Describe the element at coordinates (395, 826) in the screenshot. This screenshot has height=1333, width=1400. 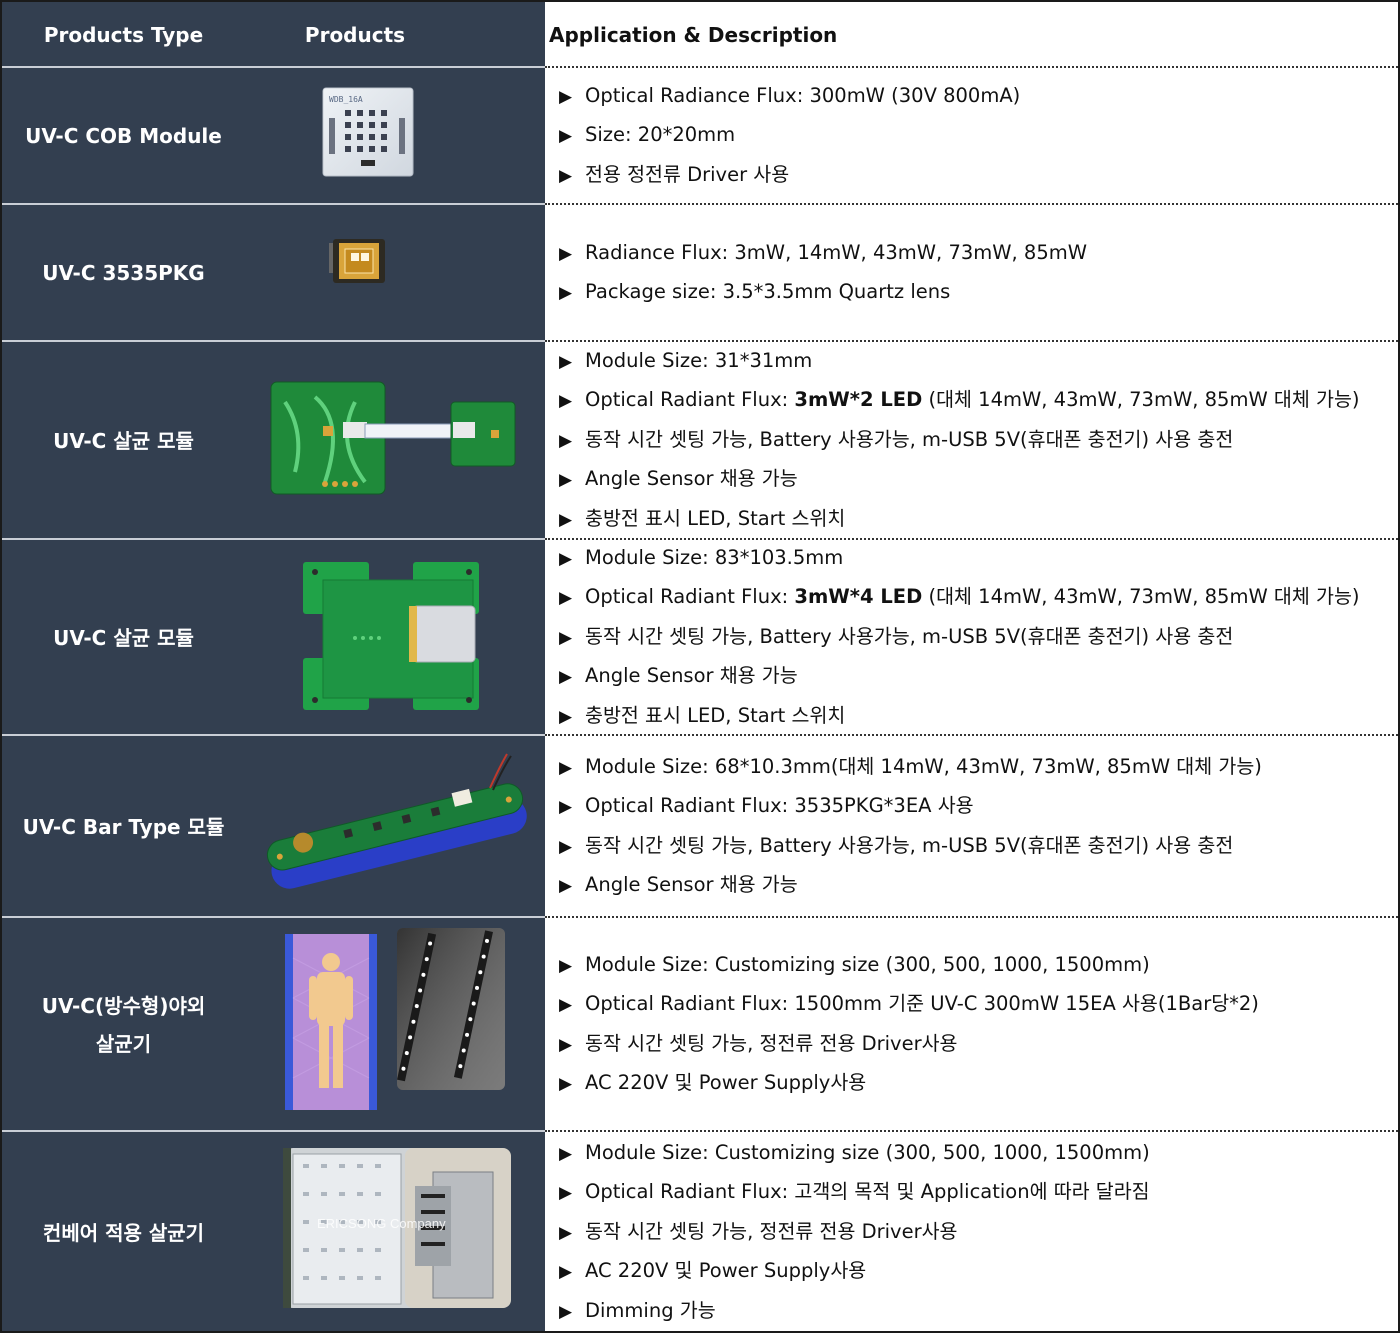
I see `product-image-bar-type-module` at that location.